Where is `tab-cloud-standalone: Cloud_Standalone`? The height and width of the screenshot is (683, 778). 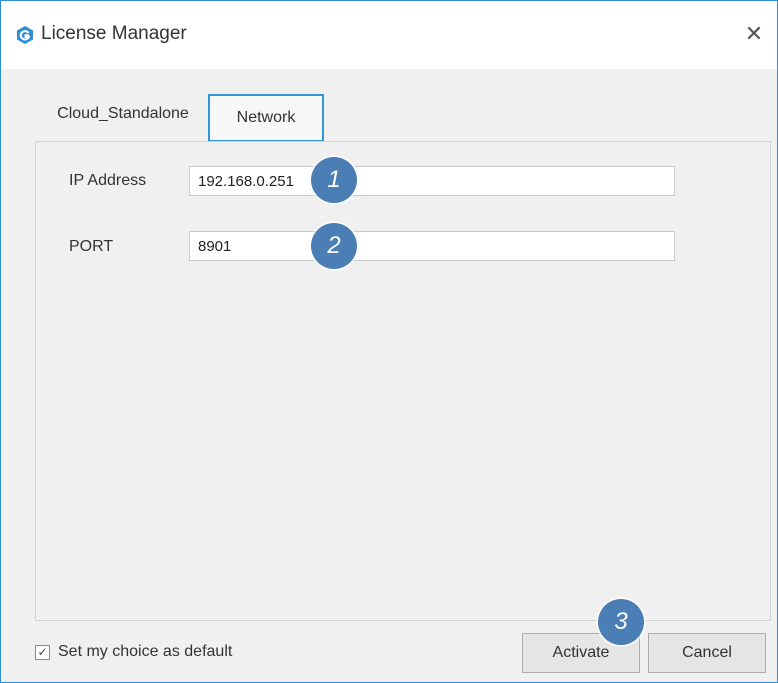 tab-cloud-standalone: Cloud_Standalone is located at coordinates (123, 114).